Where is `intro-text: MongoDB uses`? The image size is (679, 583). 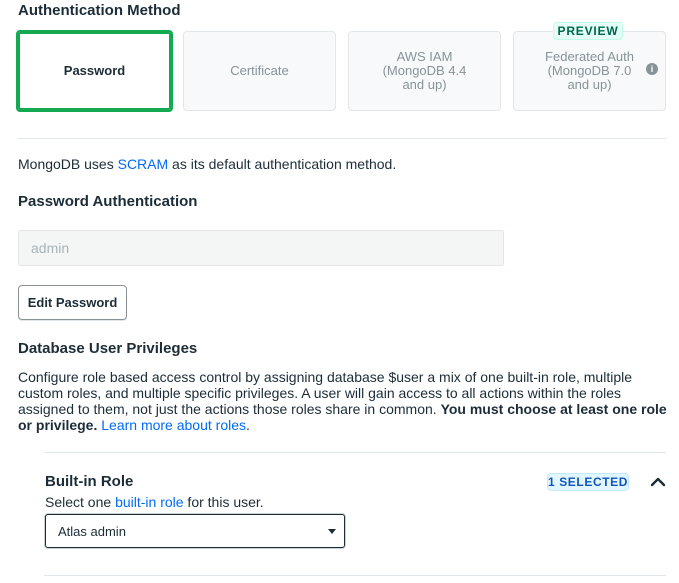
intro-text: MongoDB uses is located at coordinates (68, 164).